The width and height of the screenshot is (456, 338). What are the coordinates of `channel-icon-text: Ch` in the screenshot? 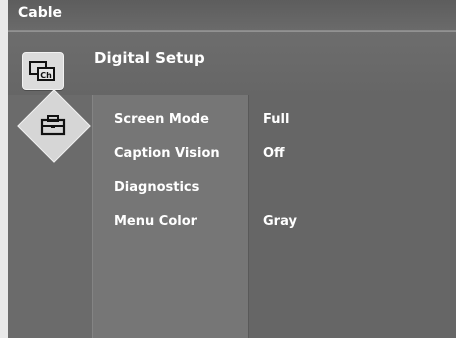 It's located at (46, 75).